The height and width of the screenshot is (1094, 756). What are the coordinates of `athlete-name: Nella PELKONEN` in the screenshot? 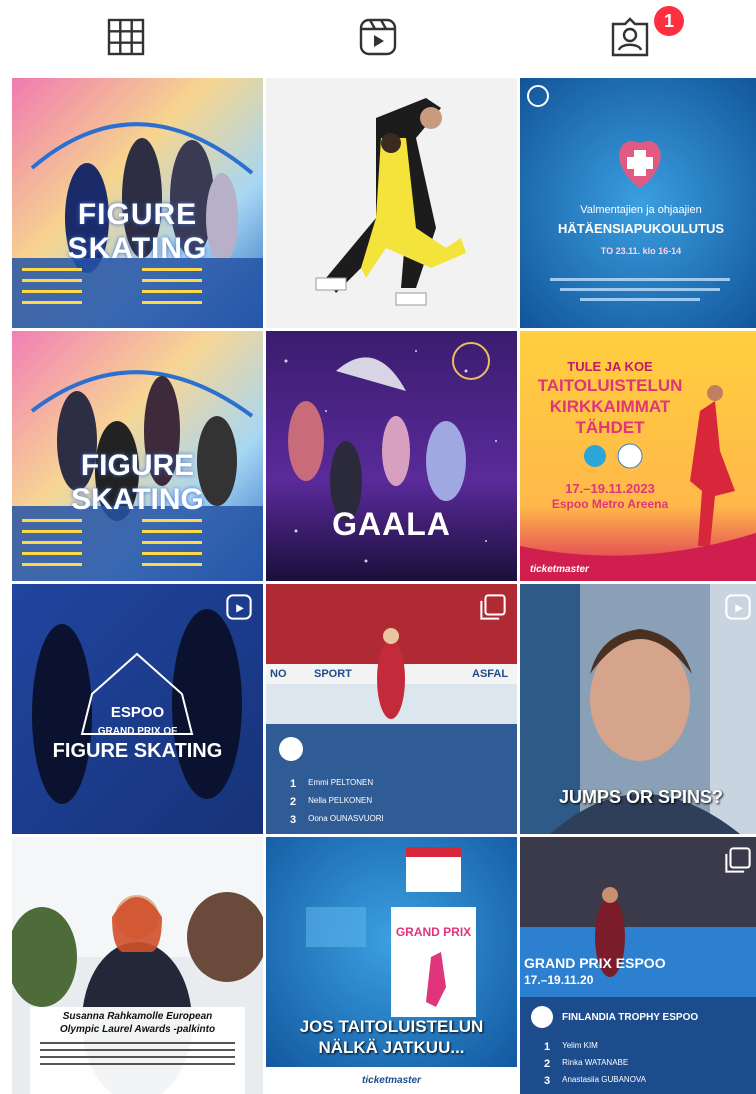 It's located at (340, 800).